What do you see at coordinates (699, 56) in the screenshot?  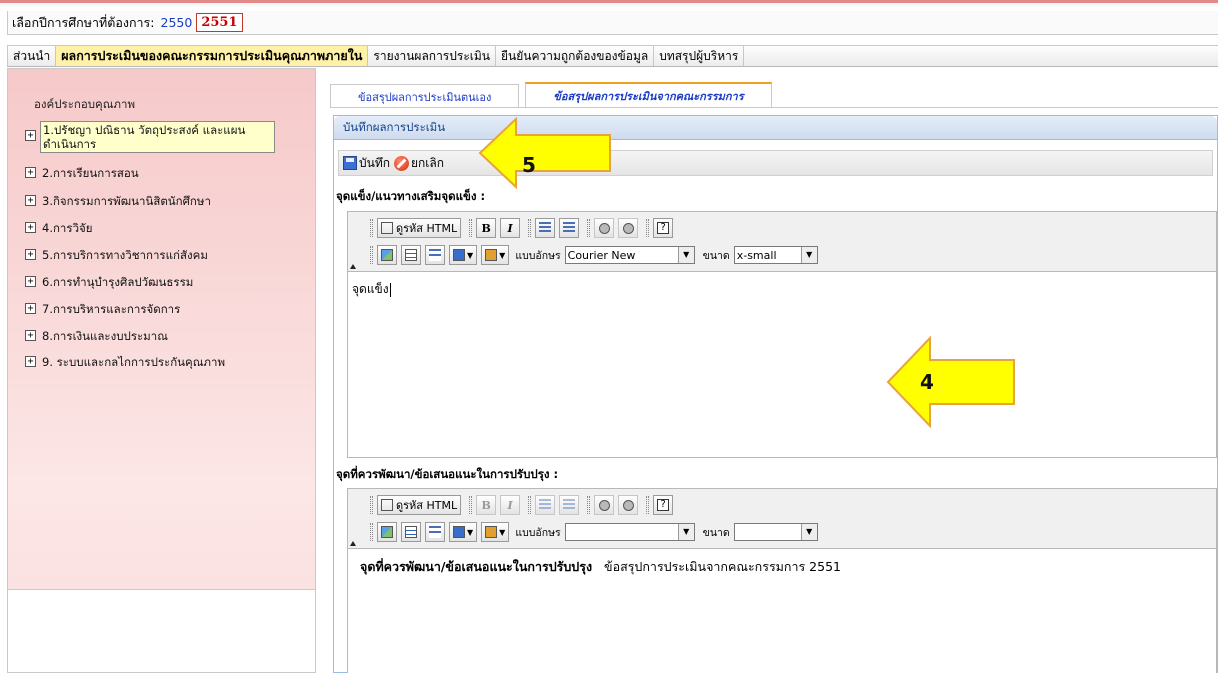 I see `menu-item-executive-summary: บทสรุปผู้บริหาร` at bounding box center [699, 56].